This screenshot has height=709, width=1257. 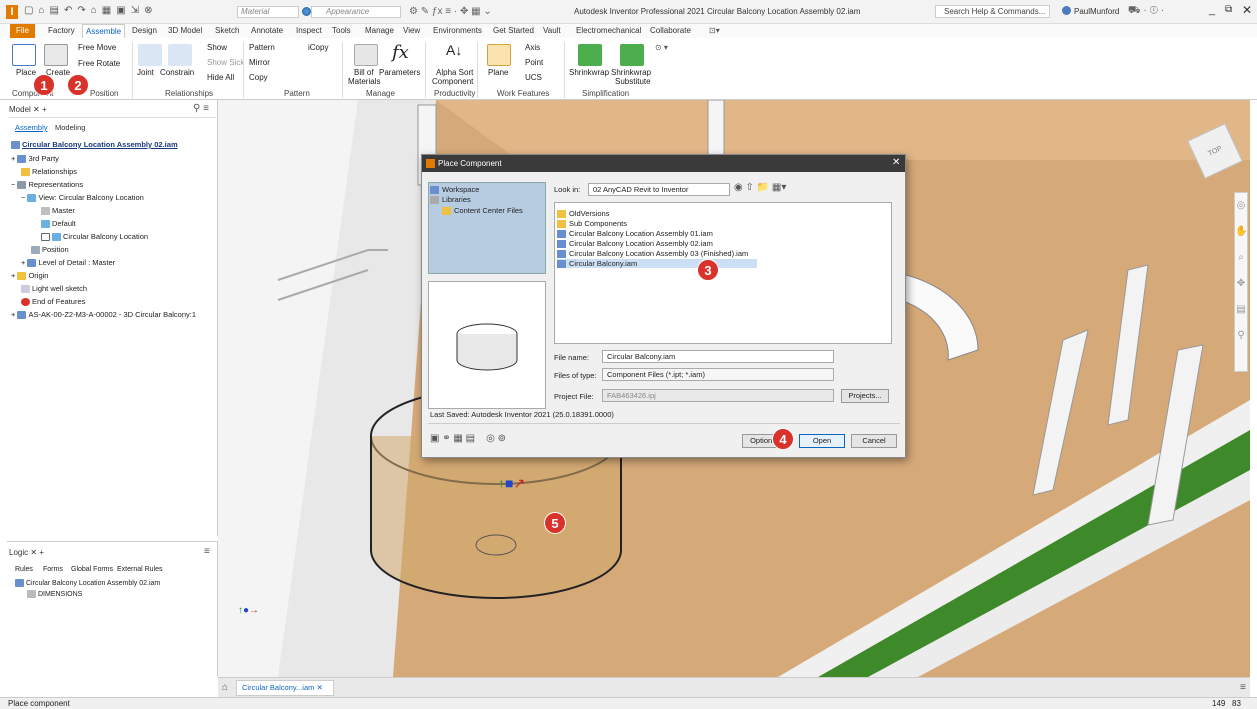 What do you see at coordinates (1228, 9) in the screenshot?
I see `restore-button: ⧉` at bounding box center [1228, 9].